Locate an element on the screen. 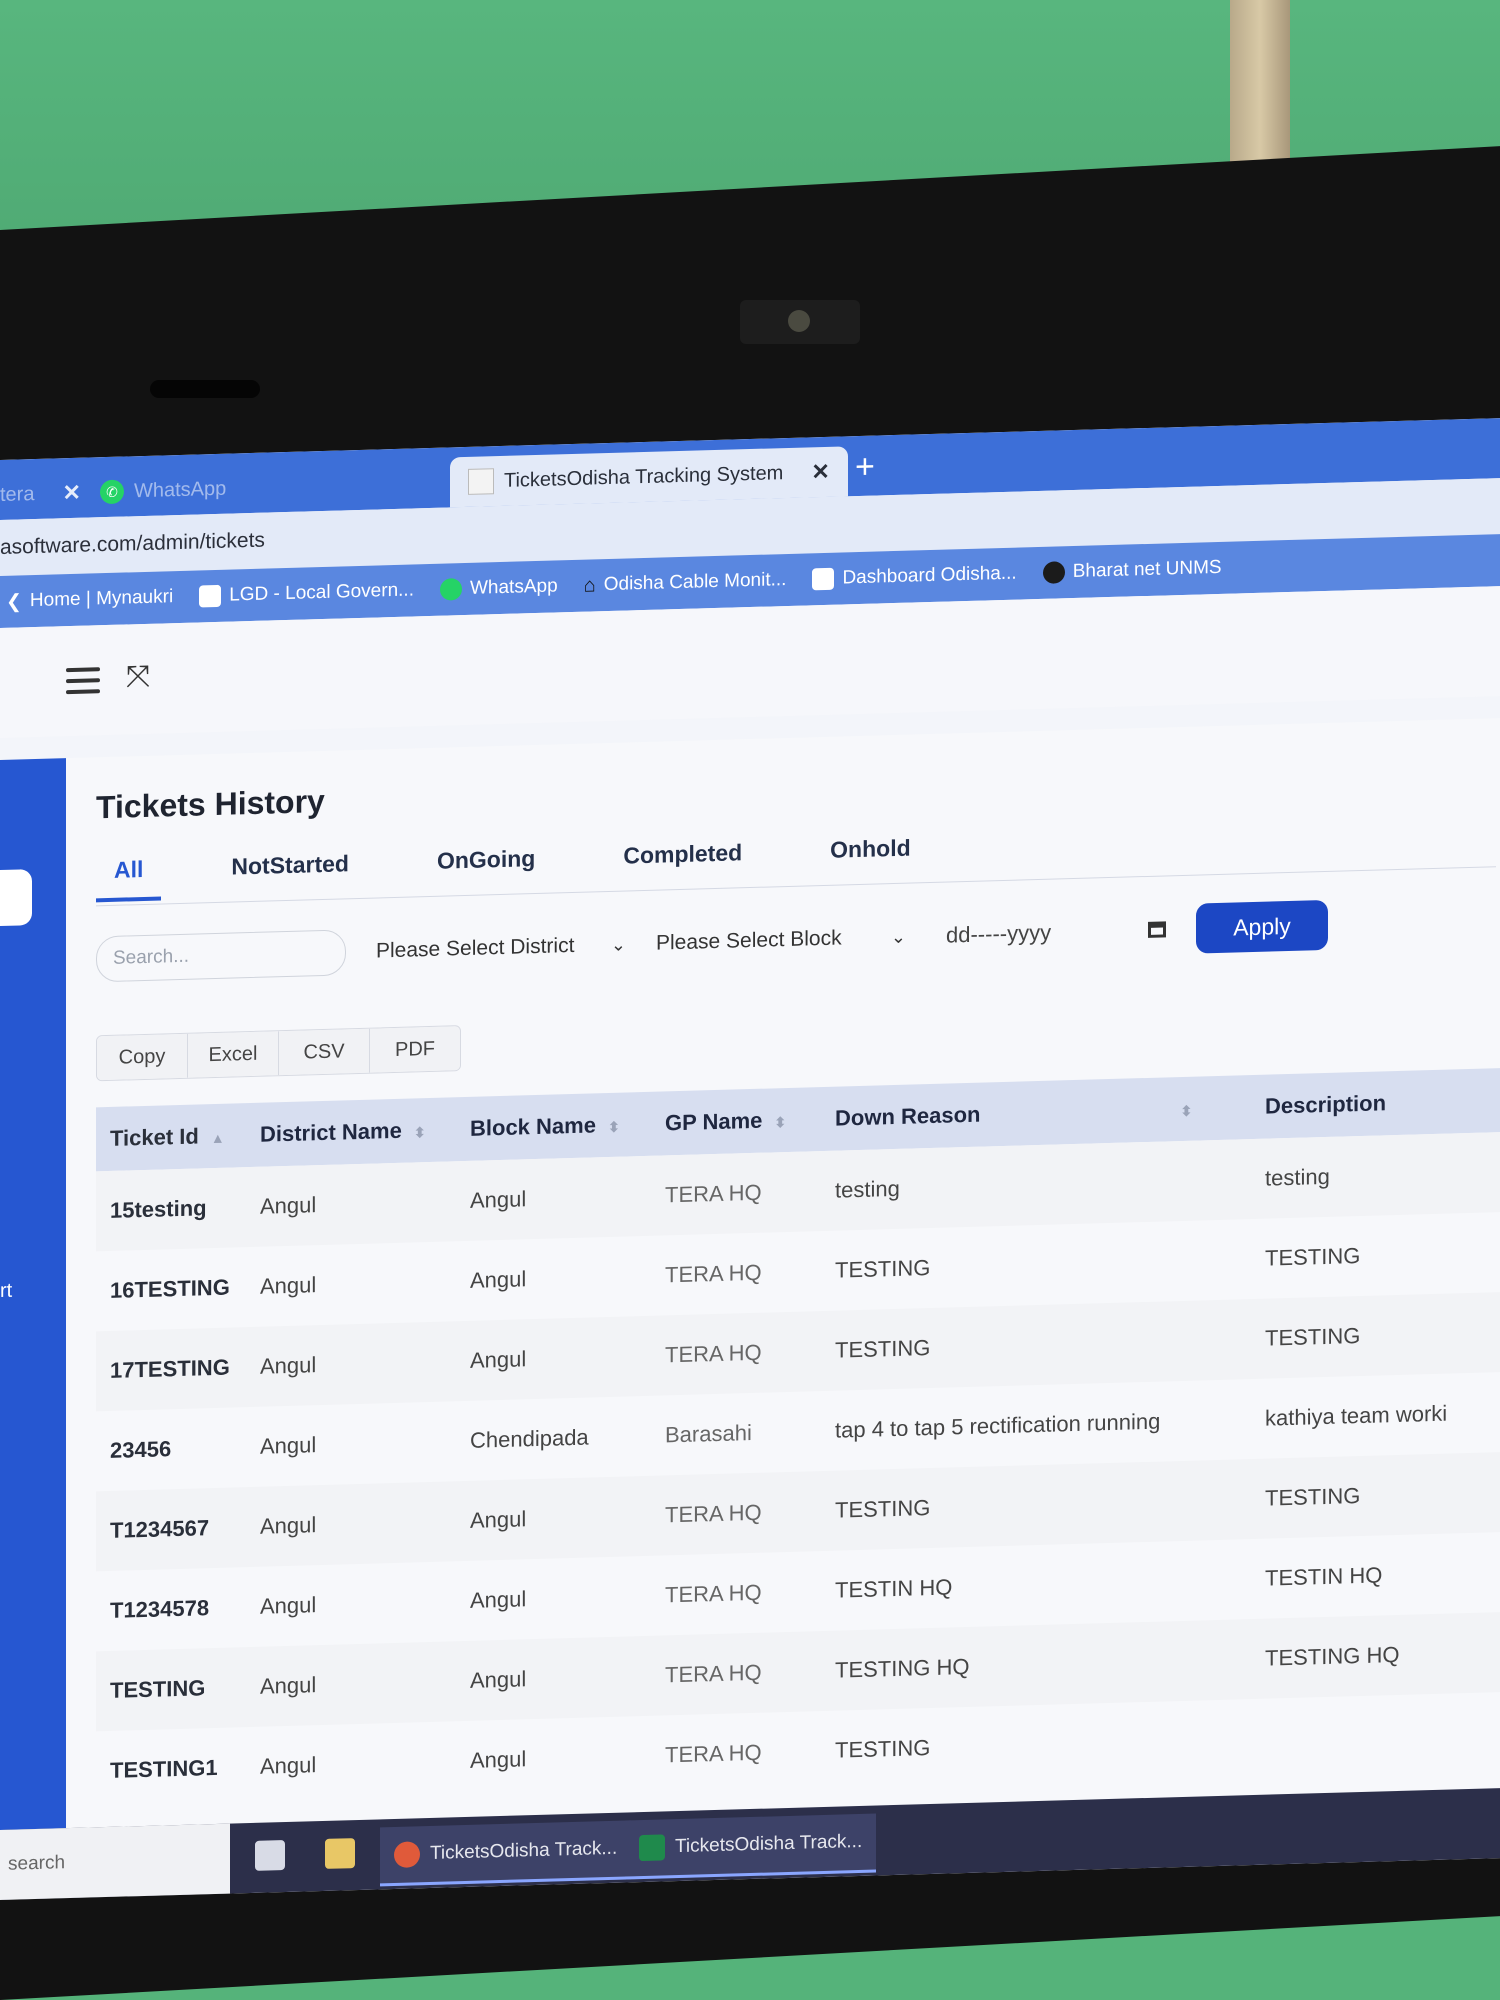 This screenshot has height=2000, width=1500. sidebar-item-label: rt is located at coordinates (6, 1291).